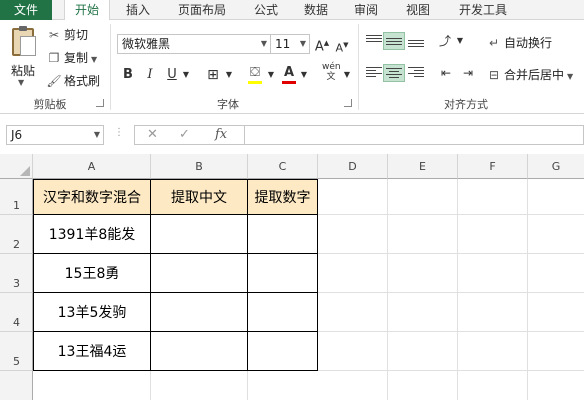  I want to click on tab-view: 视图, so click(418, 10).